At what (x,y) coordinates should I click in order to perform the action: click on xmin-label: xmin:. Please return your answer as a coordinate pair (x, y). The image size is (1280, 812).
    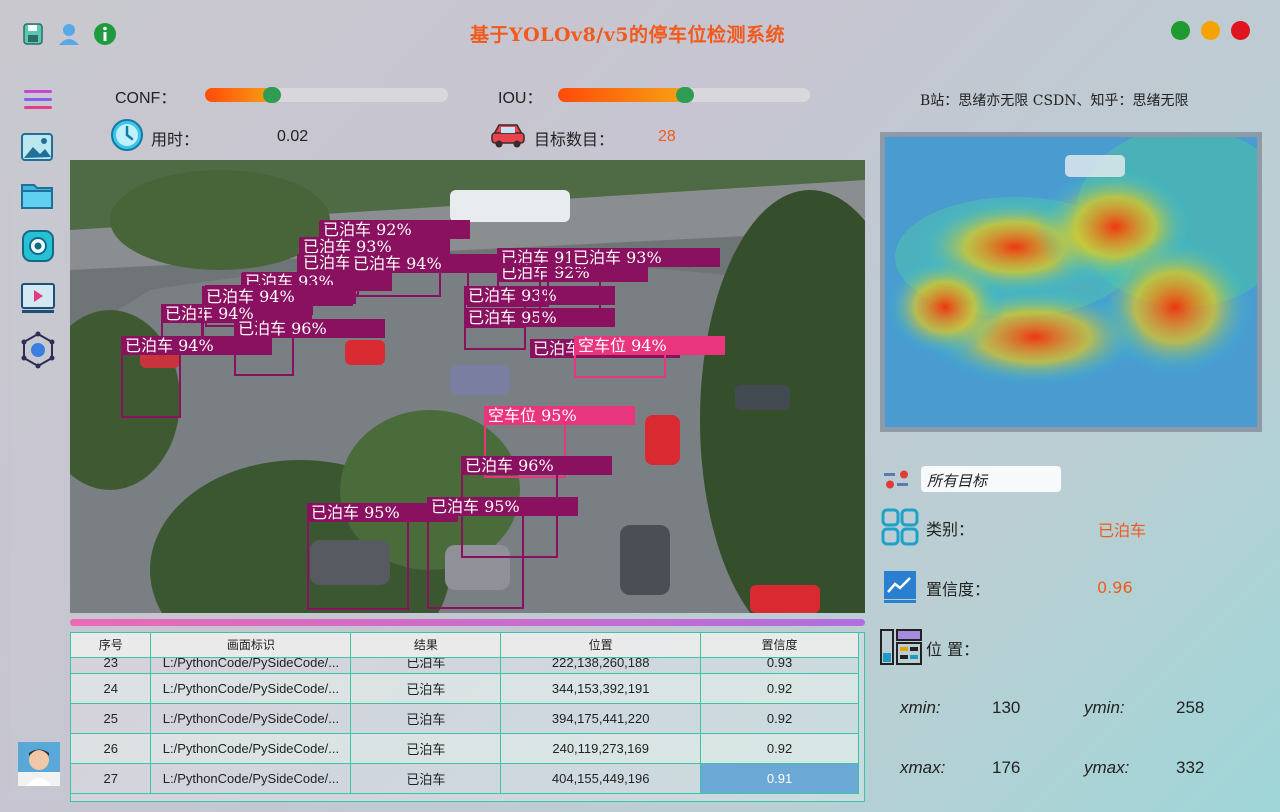
    Looking at the image, I should click on (920, 707).